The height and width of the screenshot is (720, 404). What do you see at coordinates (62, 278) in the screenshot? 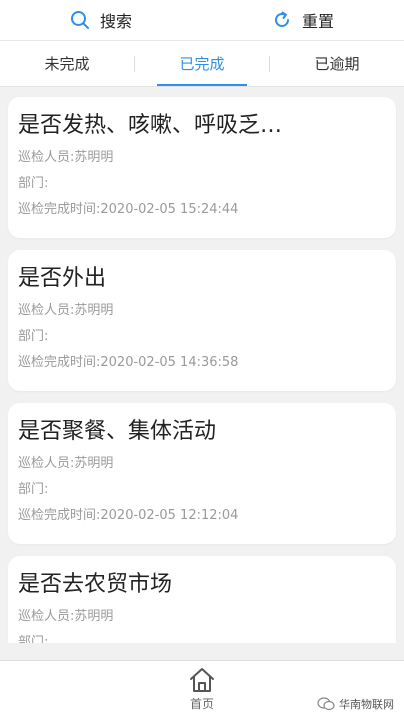
I see `record-title: 是否外出` at bounding box center [62, 278].